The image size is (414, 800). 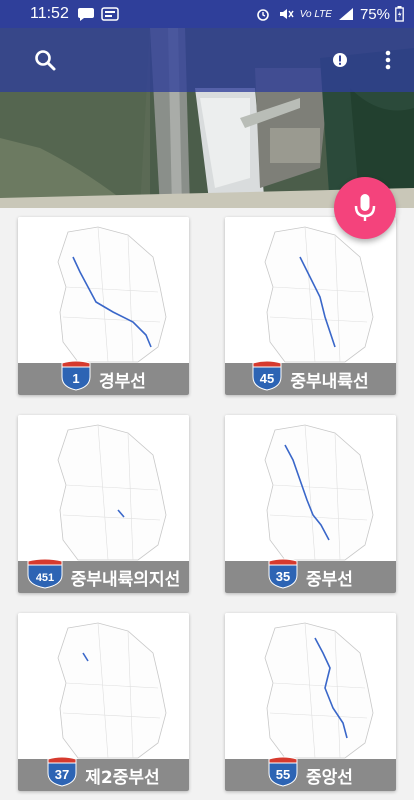 I want to click on route-card-55: 55 중앙선, so click(x=310, y=702).